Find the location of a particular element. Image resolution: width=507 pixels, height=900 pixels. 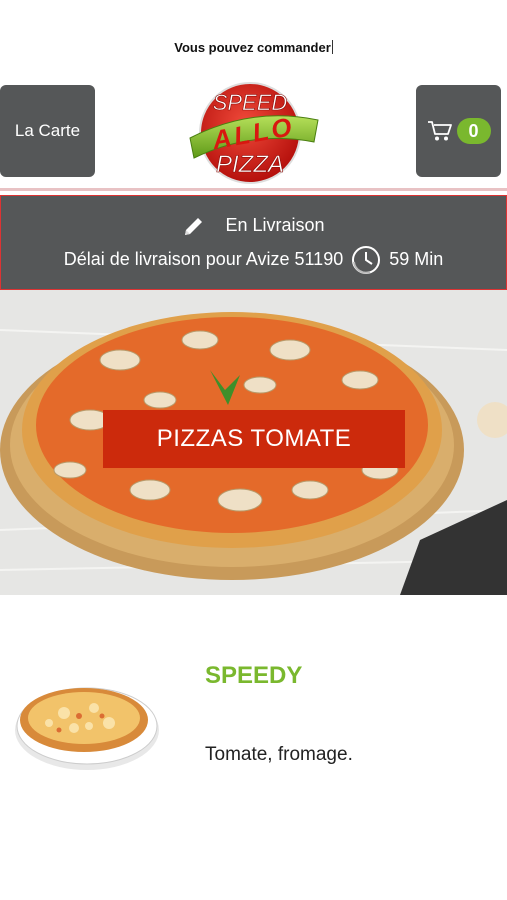

product-description: Tomate, fromage. is located at coordinates (279, 754).